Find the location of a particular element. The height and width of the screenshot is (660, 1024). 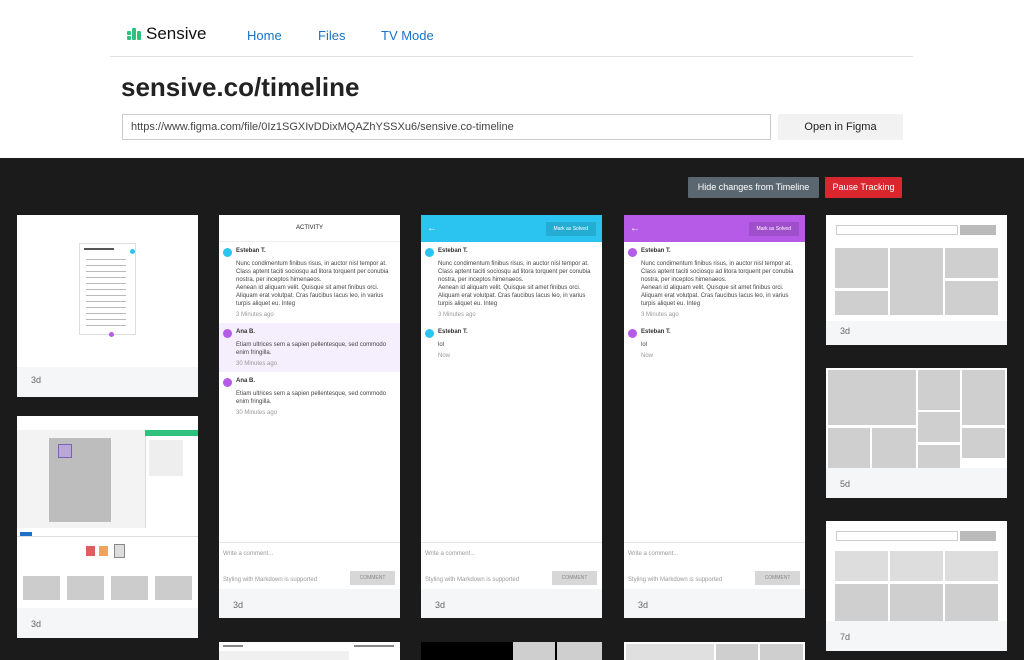

menu-preview is located at coordinates (107, 290).